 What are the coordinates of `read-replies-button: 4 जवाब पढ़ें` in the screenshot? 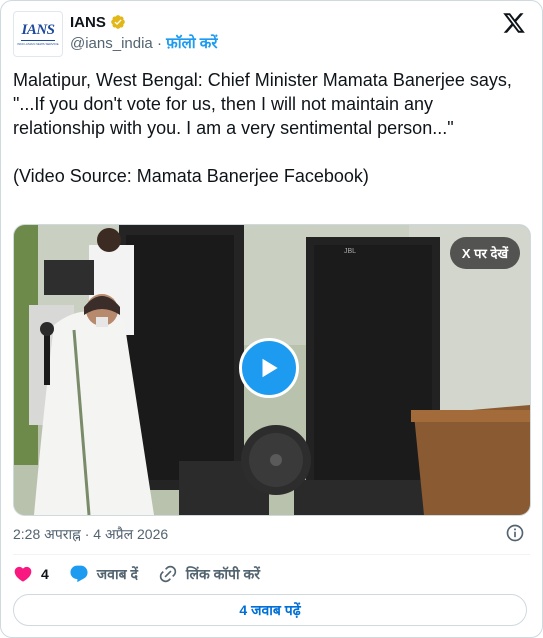 It's located at (270, 610).